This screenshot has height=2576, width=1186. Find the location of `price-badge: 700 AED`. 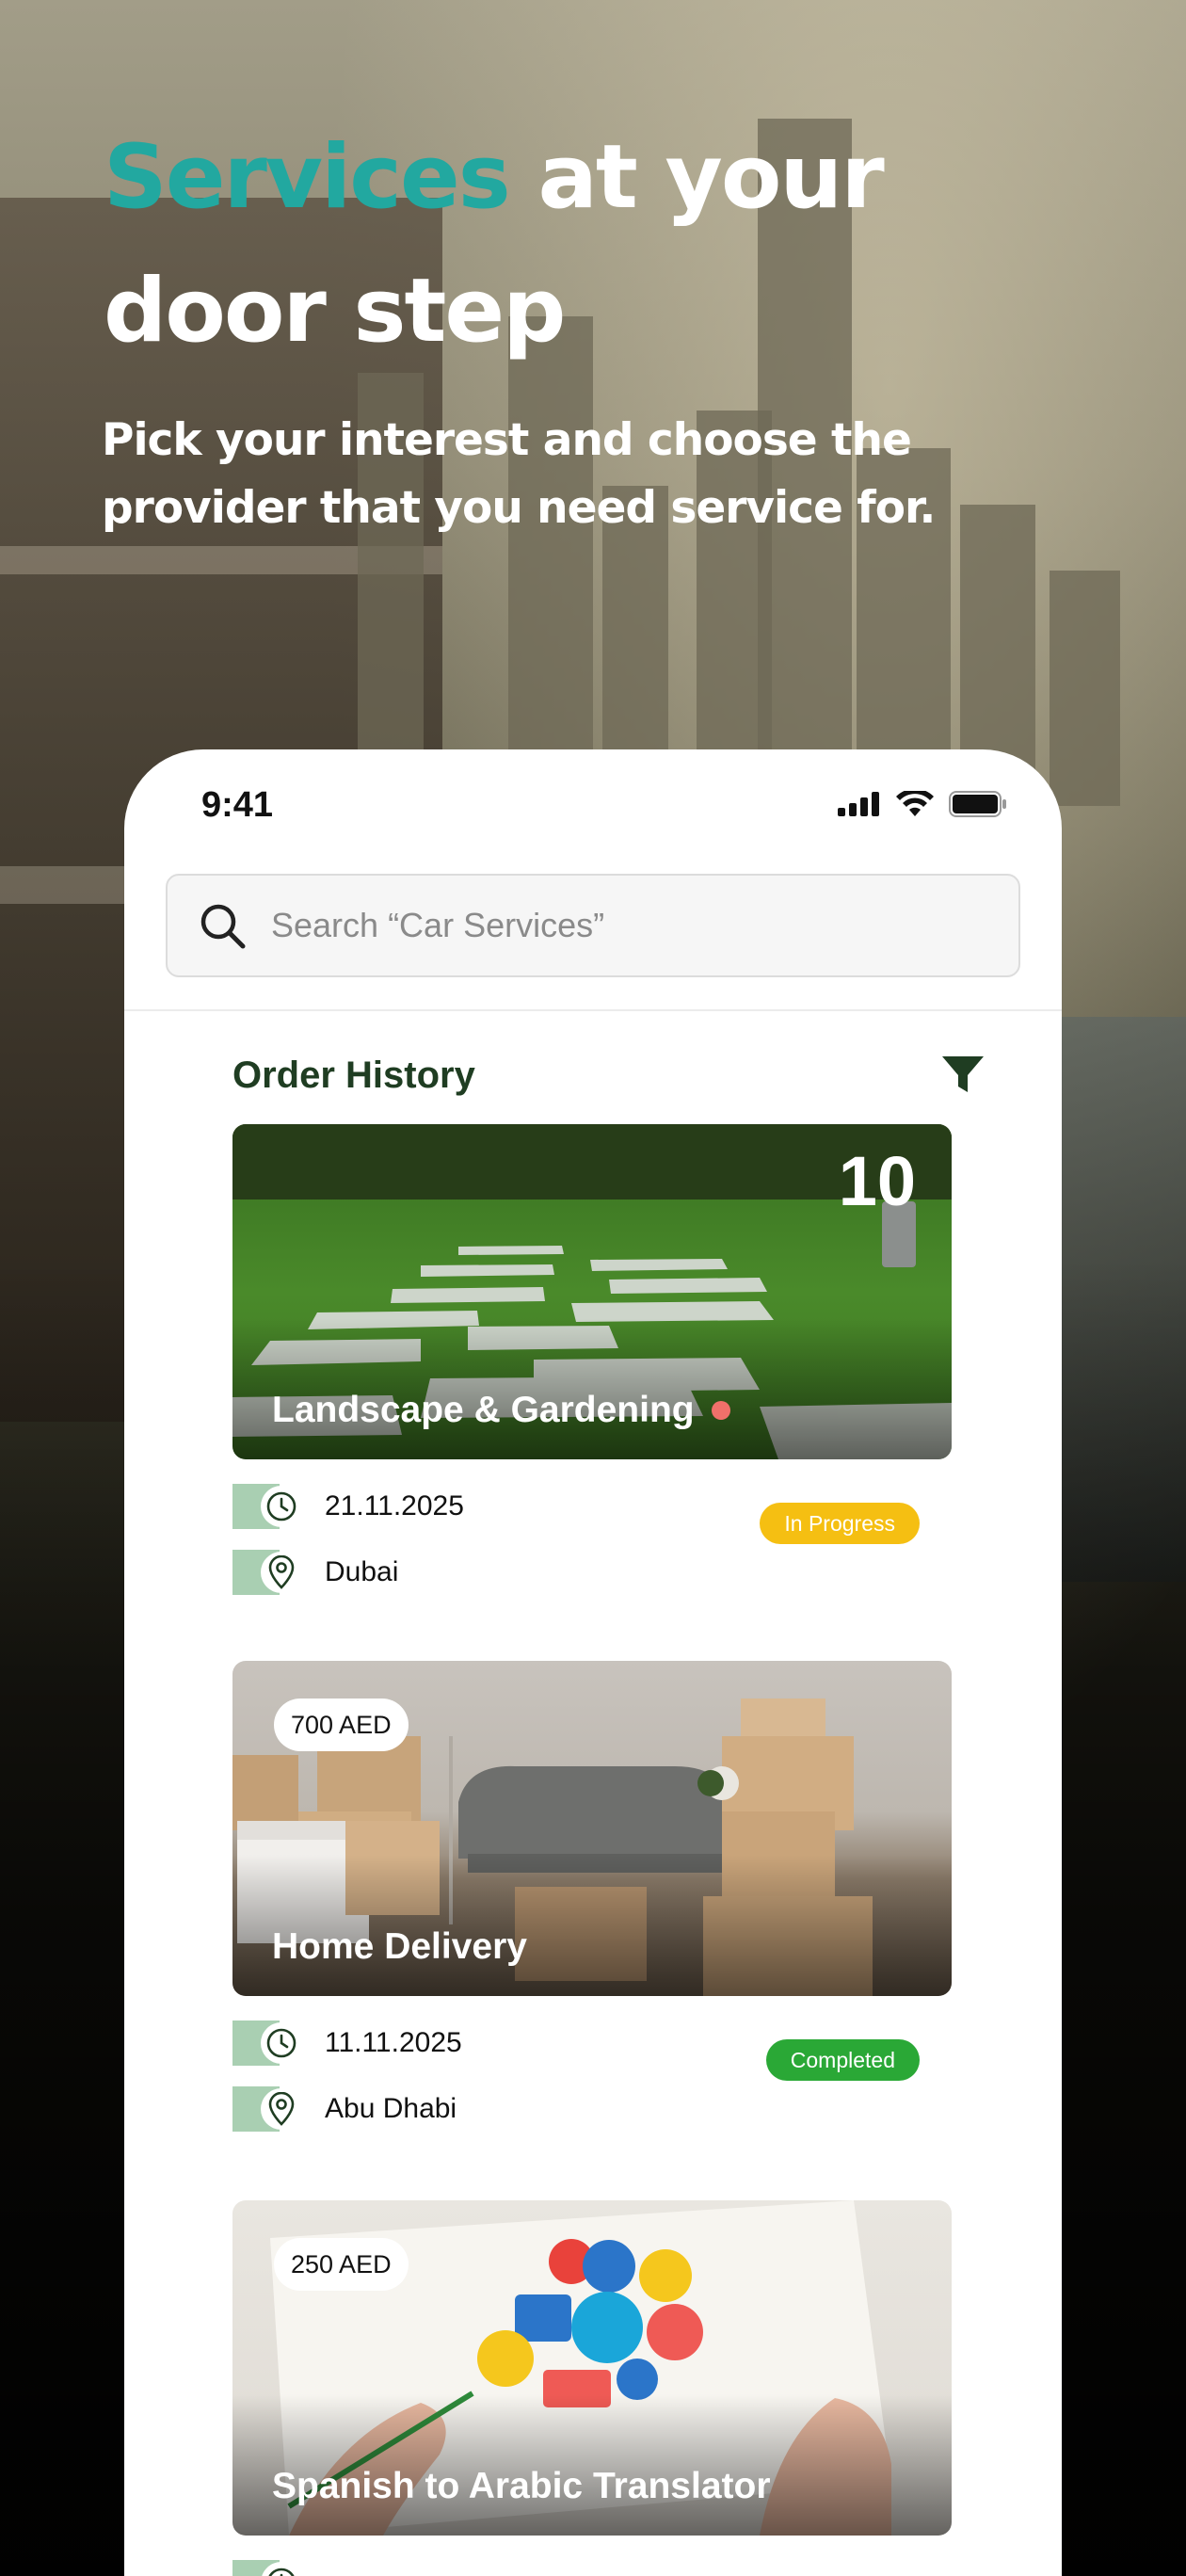

price-badge: 700 AED is located at coordinates (341, 1725).